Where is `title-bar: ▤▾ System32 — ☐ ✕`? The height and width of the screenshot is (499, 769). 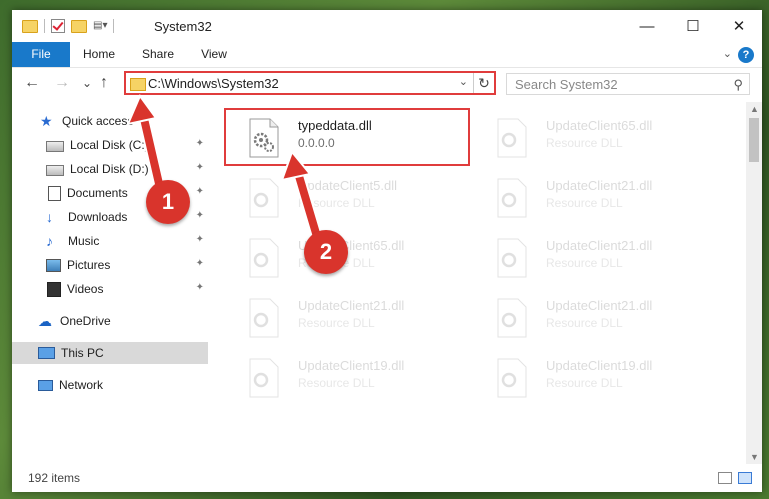 title-bar: ▤▾ System32 — ☐ ✕ is located at coordinates (387, 26).